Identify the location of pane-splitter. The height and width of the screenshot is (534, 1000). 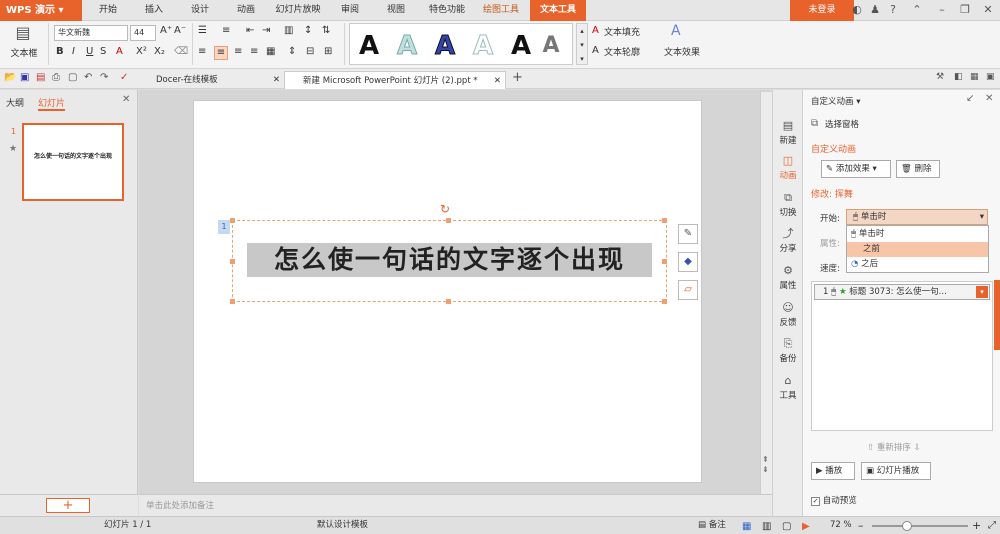
(997, 315).